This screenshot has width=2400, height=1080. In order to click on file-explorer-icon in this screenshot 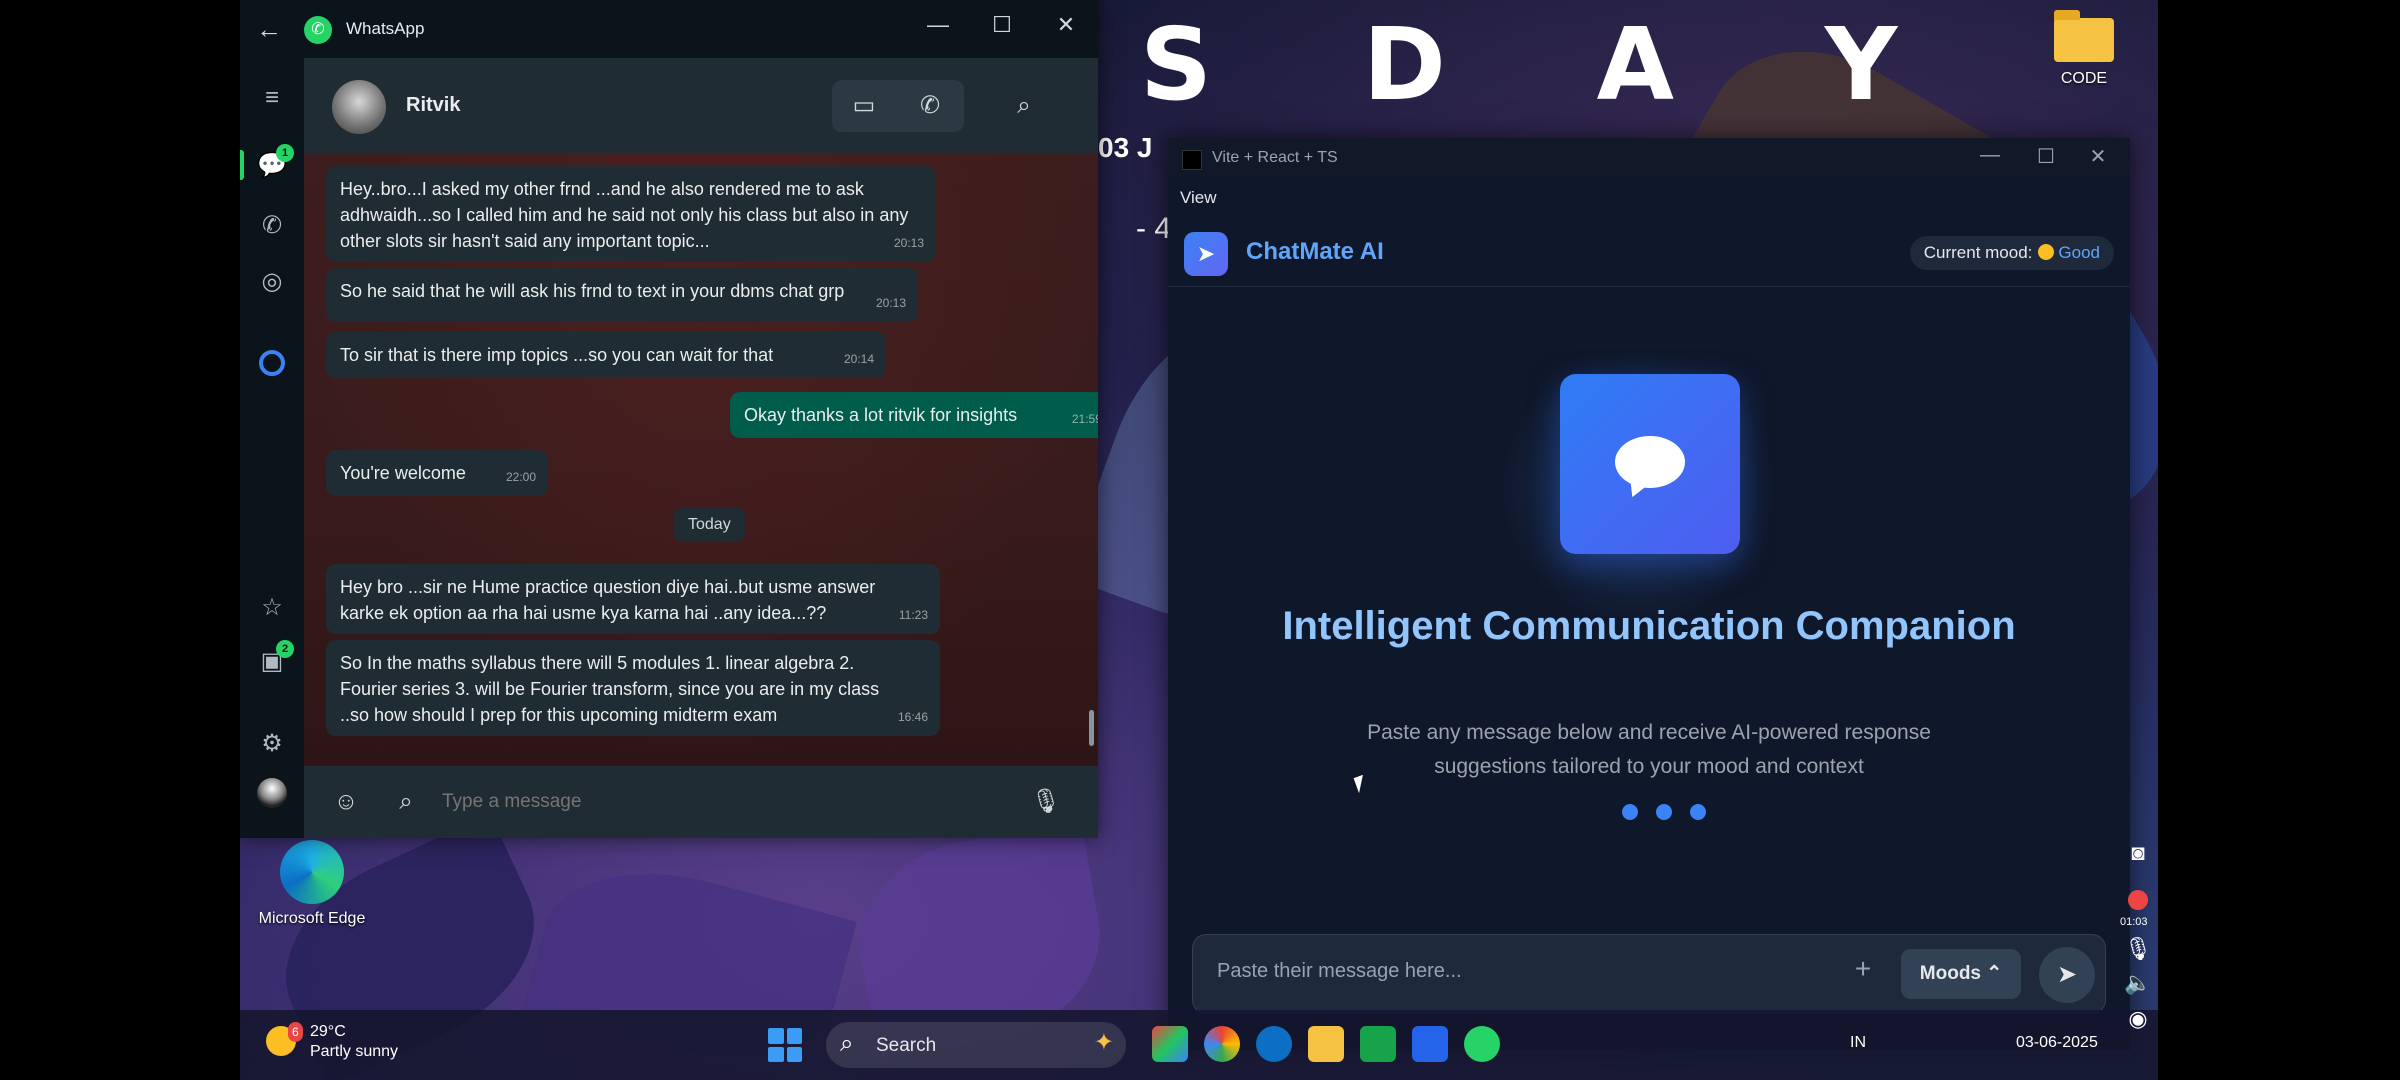, I will do `click(1326, 1044)`.